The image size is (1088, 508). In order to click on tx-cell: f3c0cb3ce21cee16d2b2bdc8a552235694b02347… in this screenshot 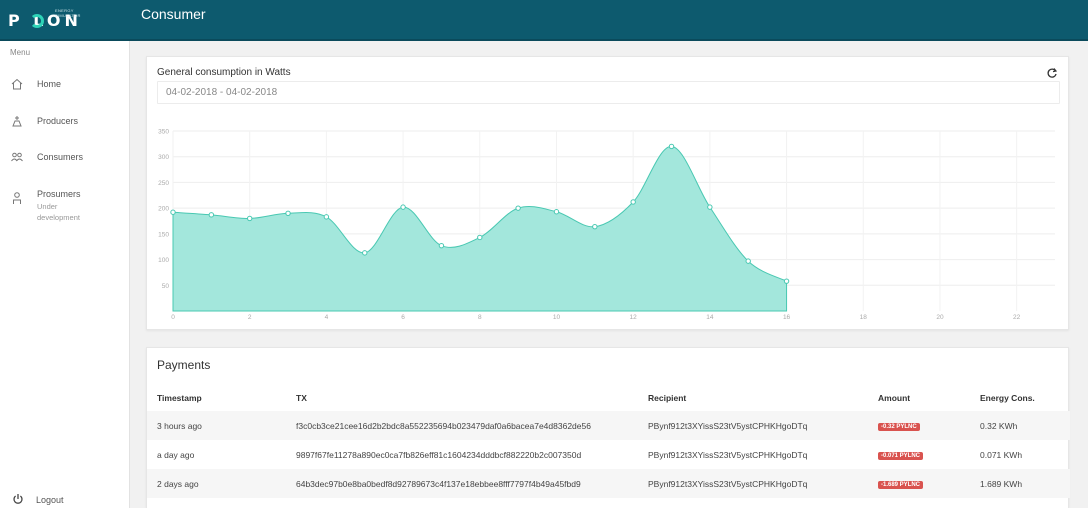, I will do `click(462, 425)`.